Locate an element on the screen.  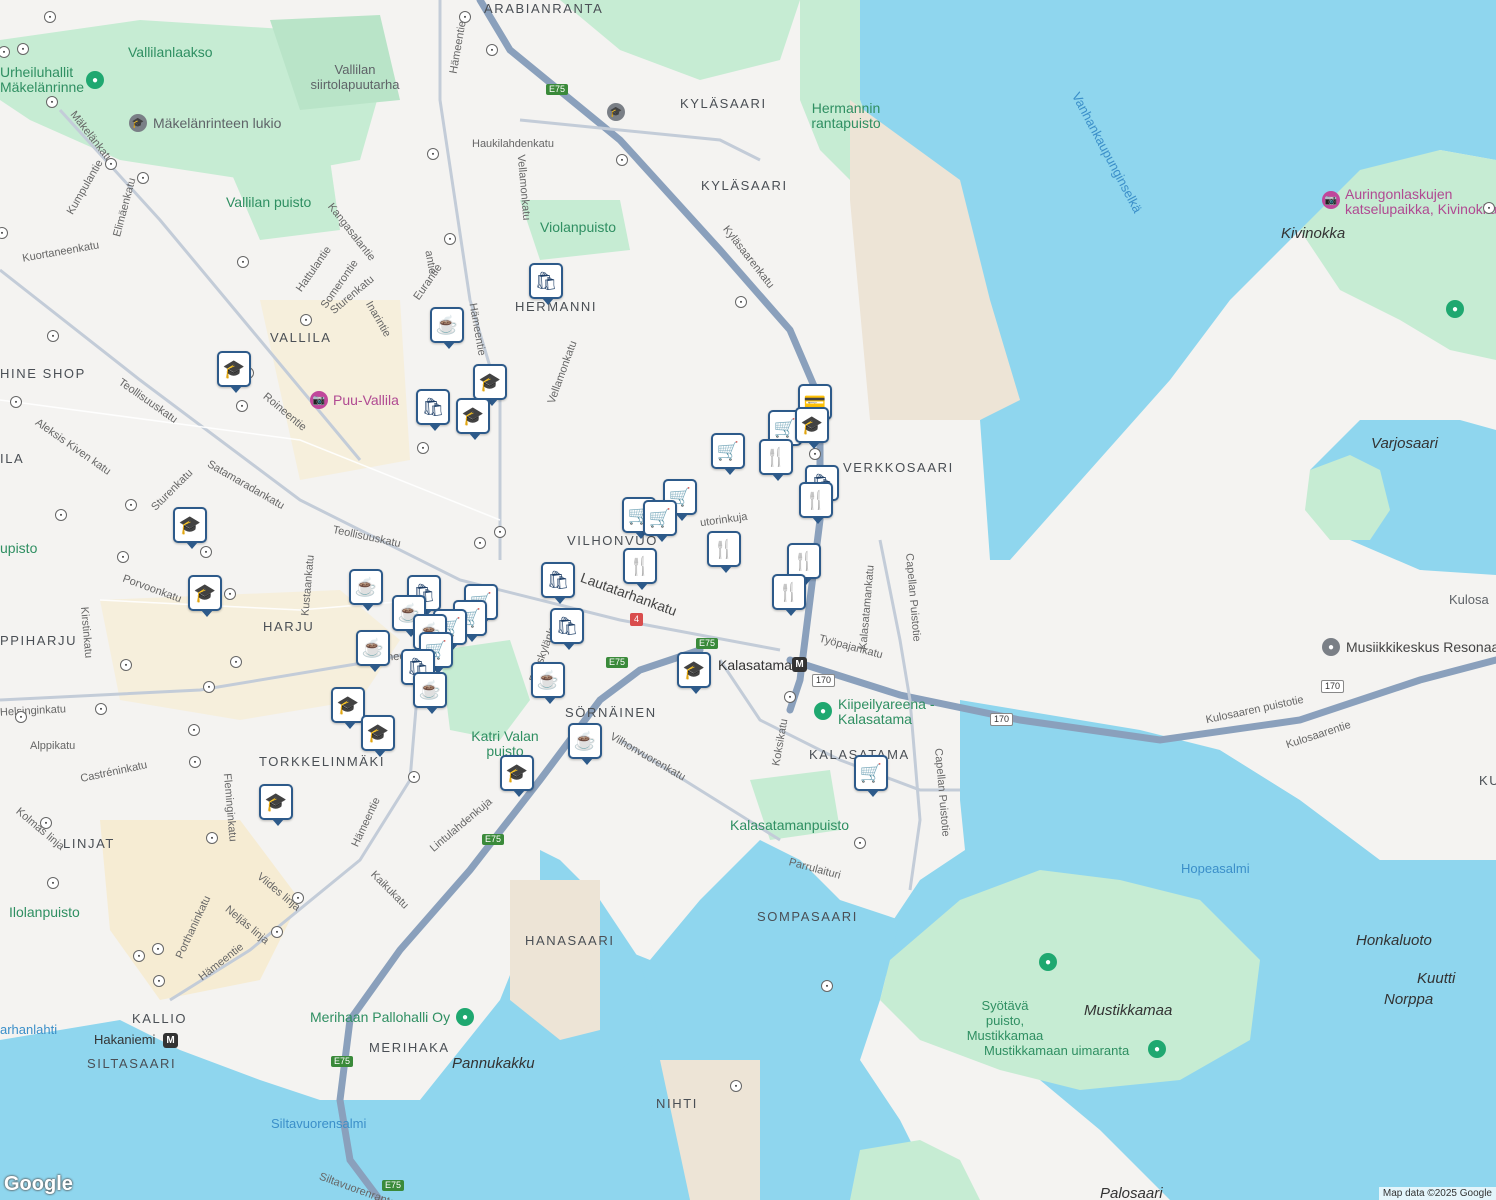
label-kylasaari-1: KYLÄSAARI is located at coordinates (723, 103).